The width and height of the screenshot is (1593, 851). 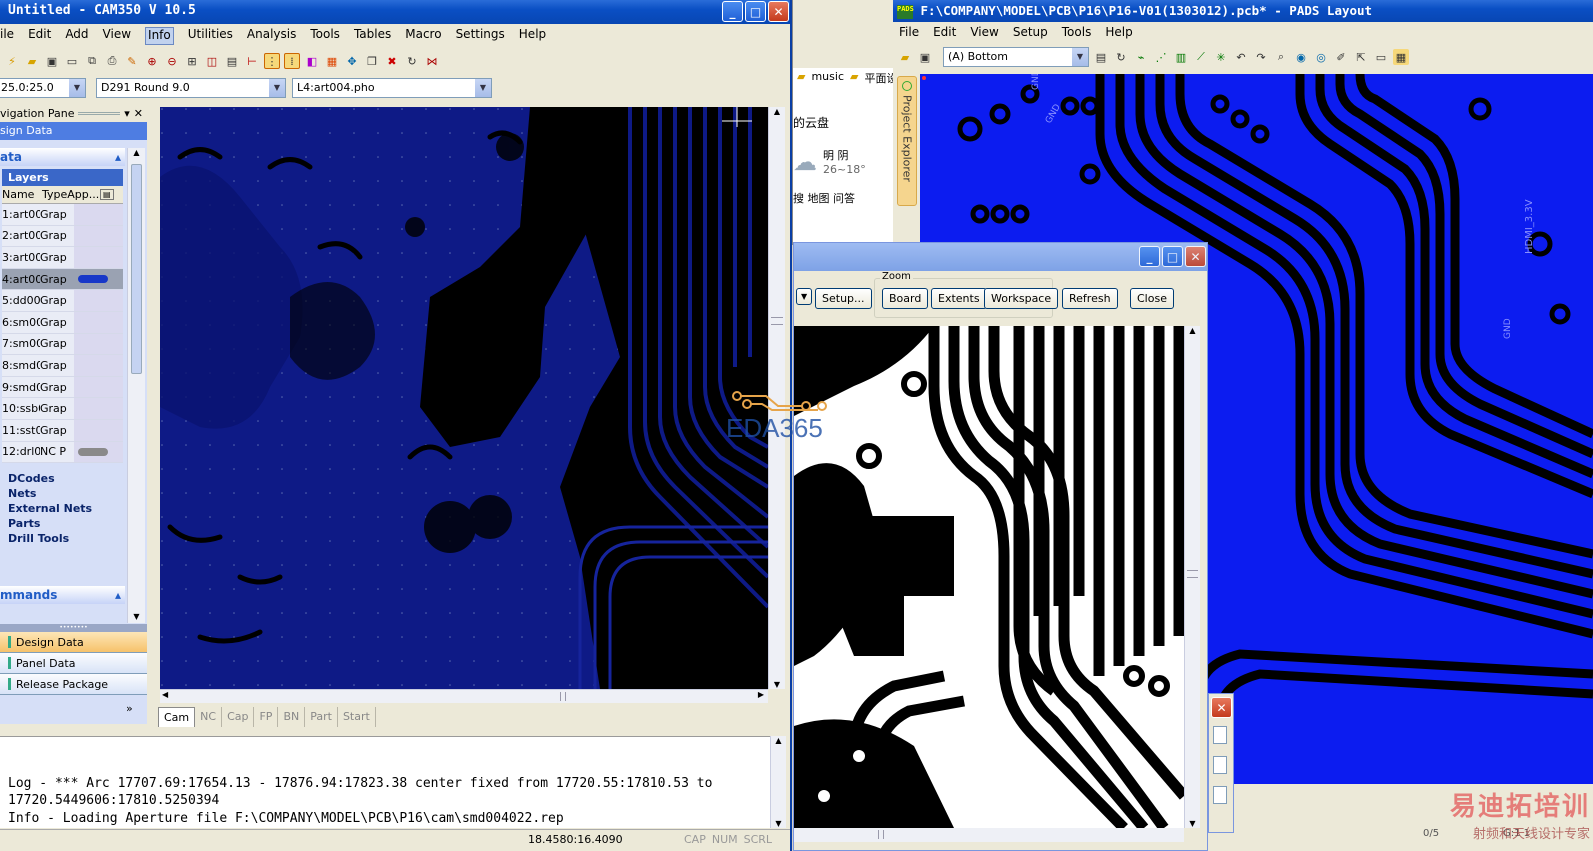 What do you see at coordinates (392, 88) in the screenshot?
I see `layer-combo: L4:art004.pho ▼` at bounding box center [392, 88].